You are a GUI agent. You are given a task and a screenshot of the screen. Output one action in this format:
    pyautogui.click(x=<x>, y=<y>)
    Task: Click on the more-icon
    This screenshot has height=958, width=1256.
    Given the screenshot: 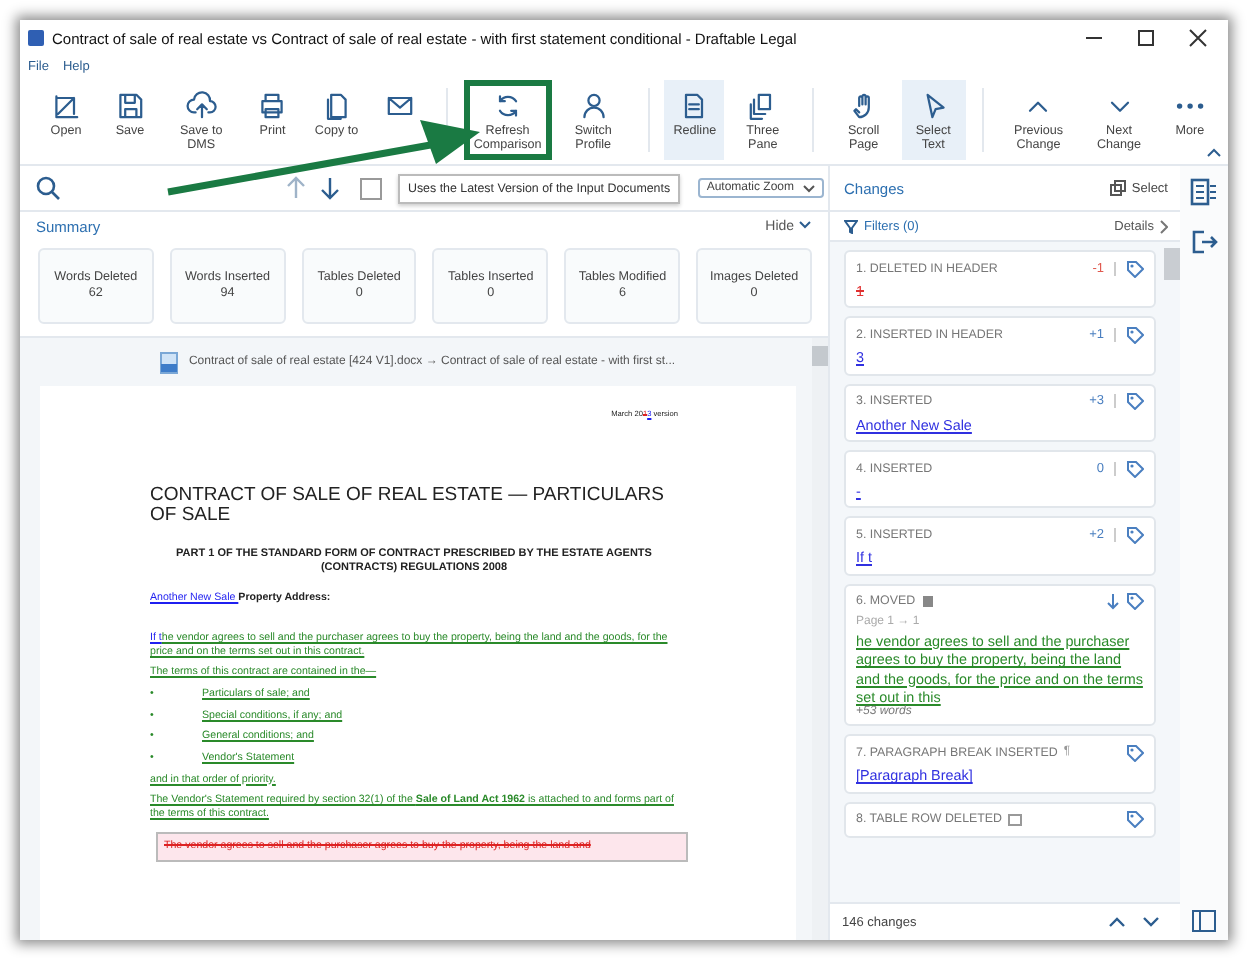 What is the action you would take?
    pyautogui.click(x=1189, y=106)
    